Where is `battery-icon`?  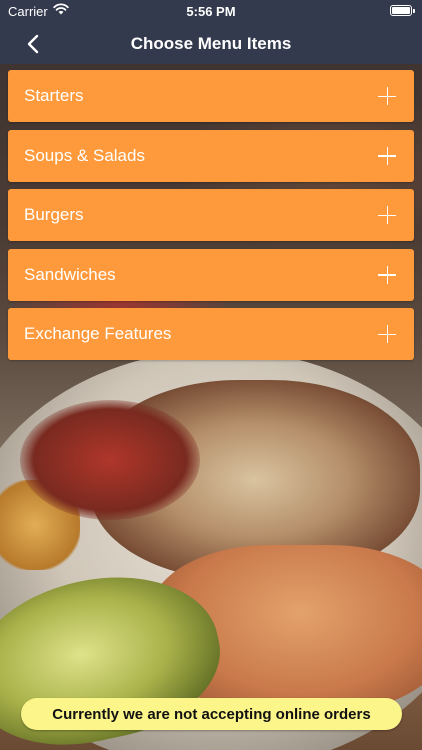
battery-icon is located at coordinates (402, 10).